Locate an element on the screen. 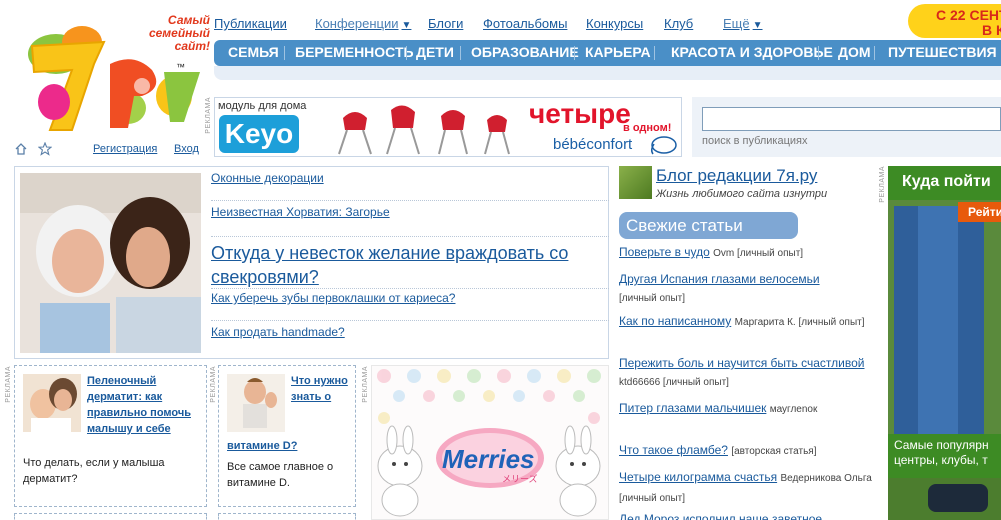  nav-item-family: СЕМЬЯ is located at coordinates (253, 52).